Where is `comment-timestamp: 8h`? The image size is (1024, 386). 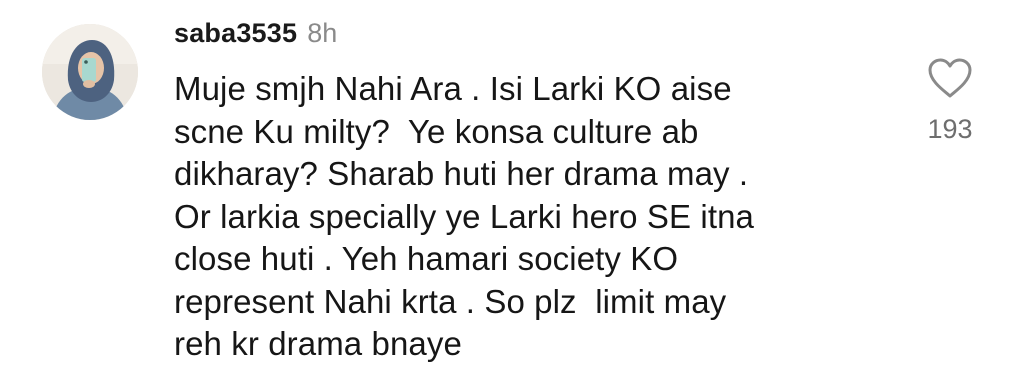 comment-timestamp: 8h is located at coordinates (322, 33).